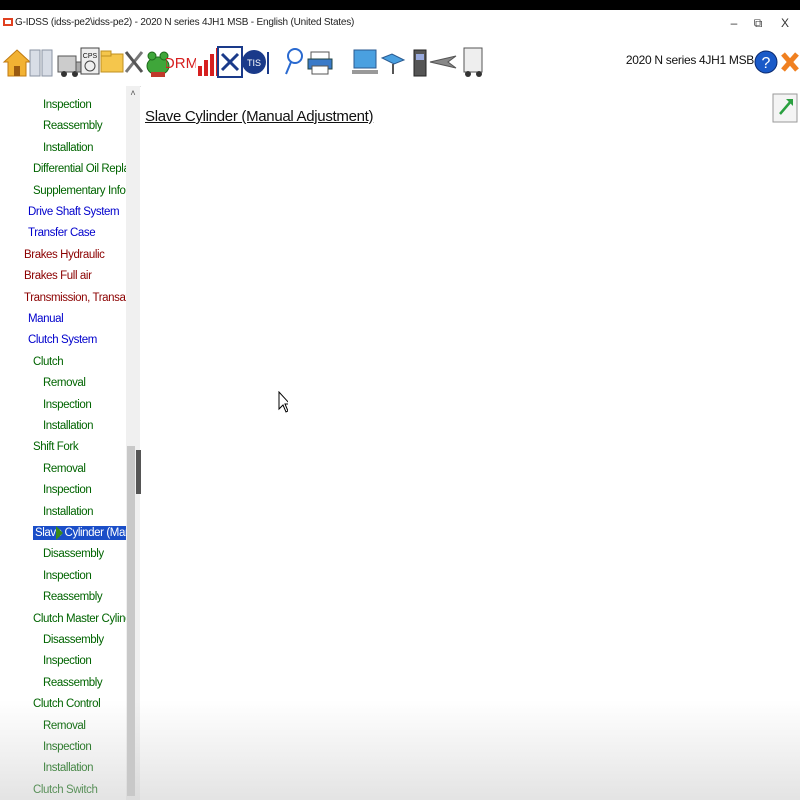  Describe the element at coordinates (283, 402) in the screenshot. I see `mouse-cursor-icon` at that location.